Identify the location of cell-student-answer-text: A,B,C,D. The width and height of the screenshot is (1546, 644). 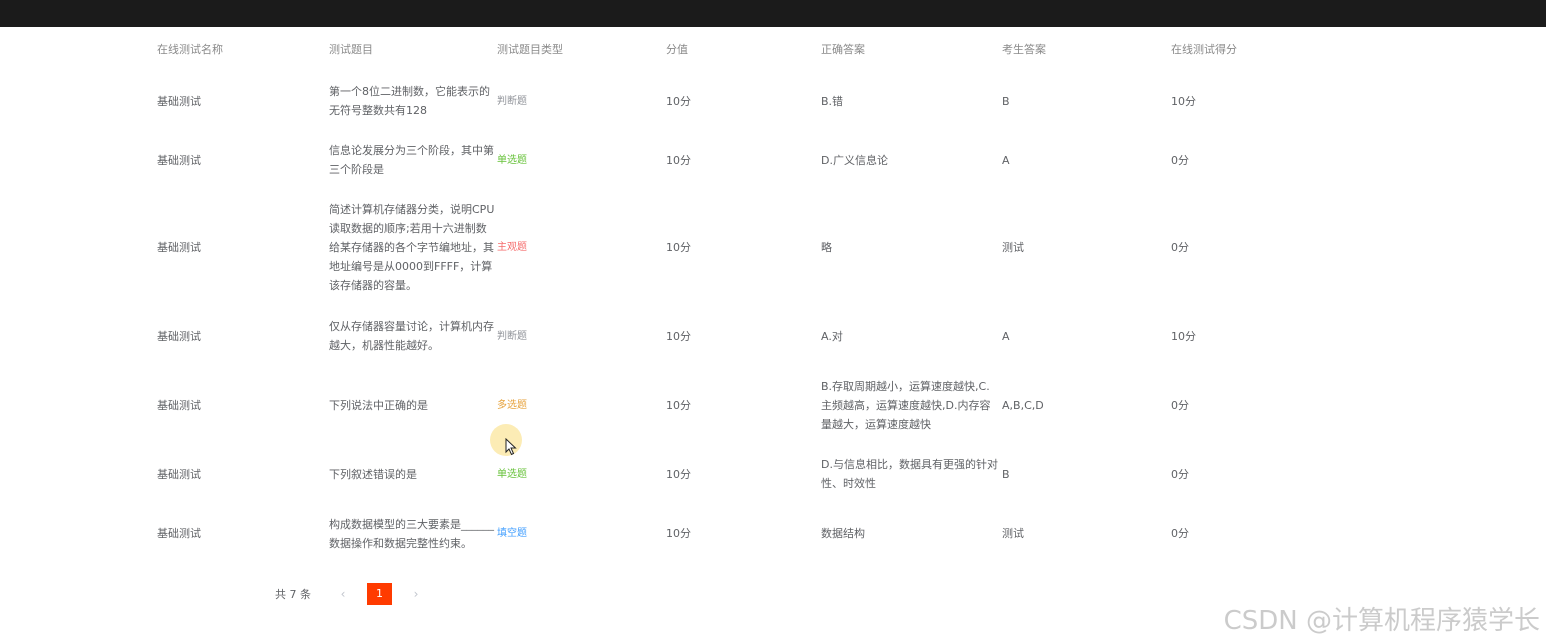
(1023, 405).